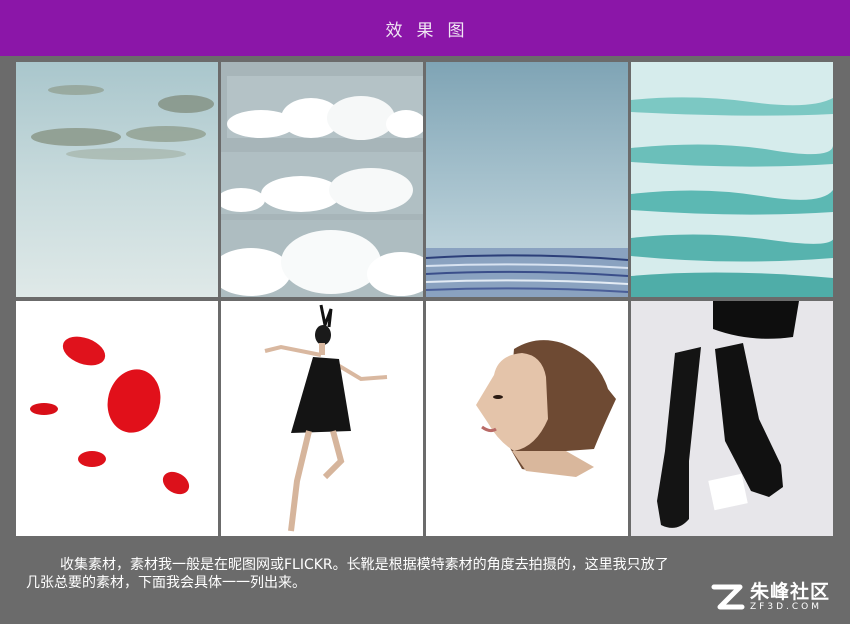  Describe the element at coordinates (322, 179) in the screenshot. I see `cloud-strips-image` at that location.